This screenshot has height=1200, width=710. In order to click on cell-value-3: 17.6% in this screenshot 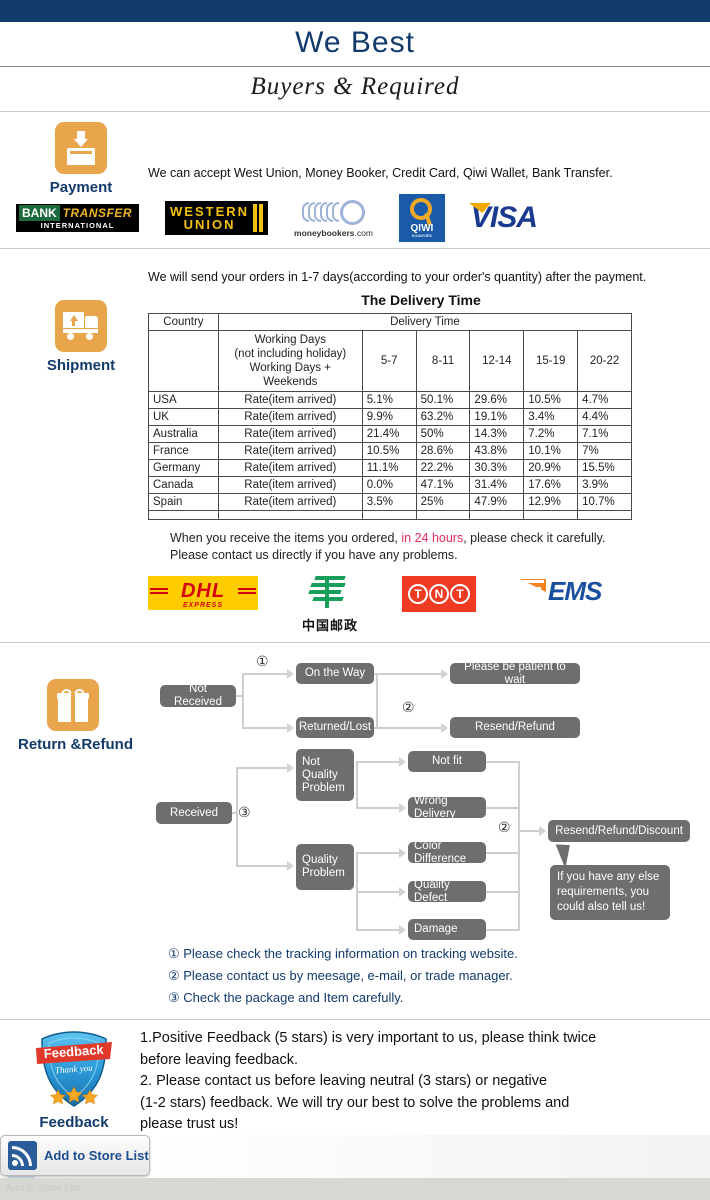, I will do `click(551, 485)`.